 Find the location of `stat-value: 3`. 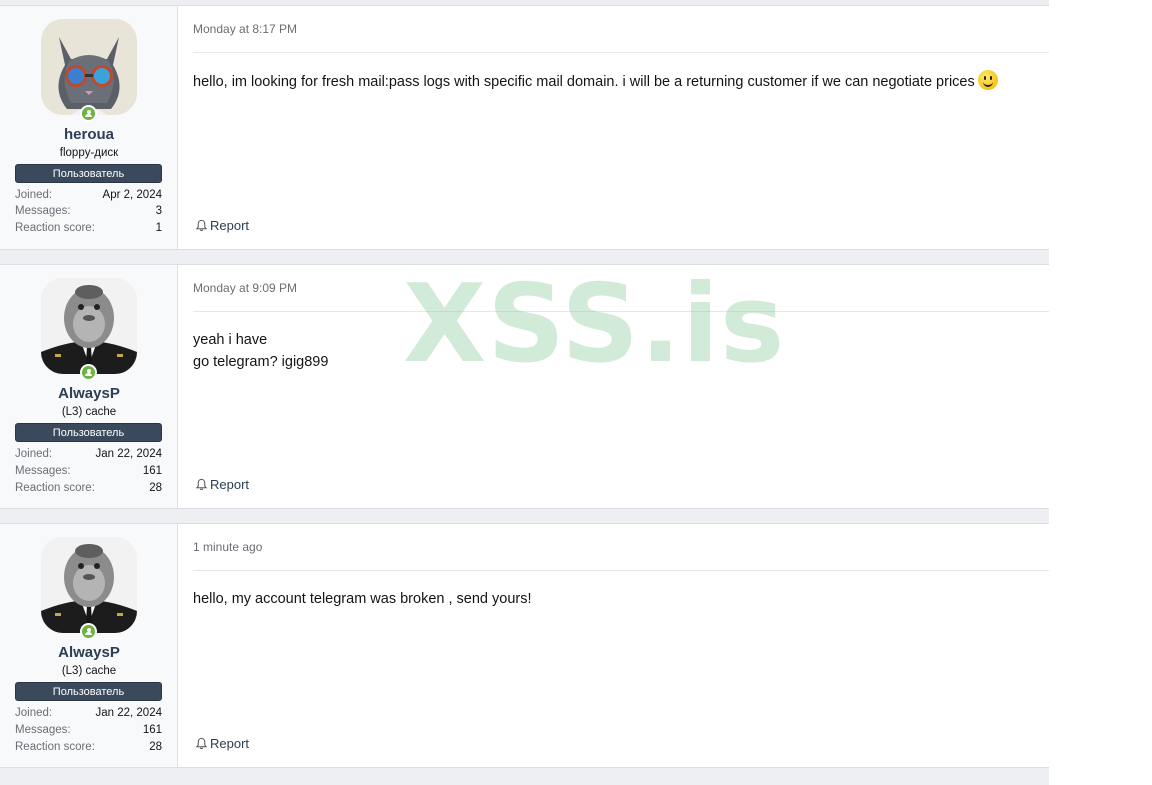

stat-value: 3 is located at coordinates (159, 211).